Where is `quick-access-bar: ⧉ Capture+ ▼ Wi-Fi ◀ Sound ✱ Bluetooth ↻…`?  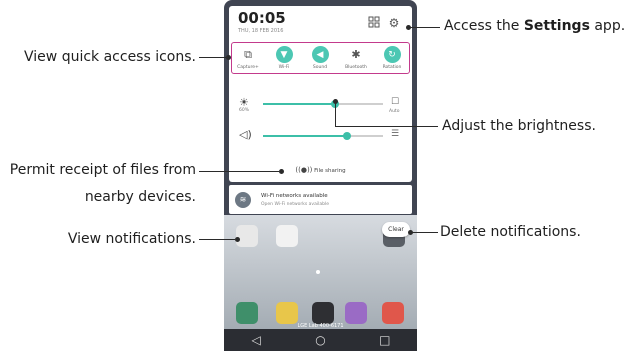 quick-access-bar: ⧉ Capture+ ▼ Wi-Fi ◀ Sound ✱ Bluetooth ↻… is located at coordinates (320, 58).